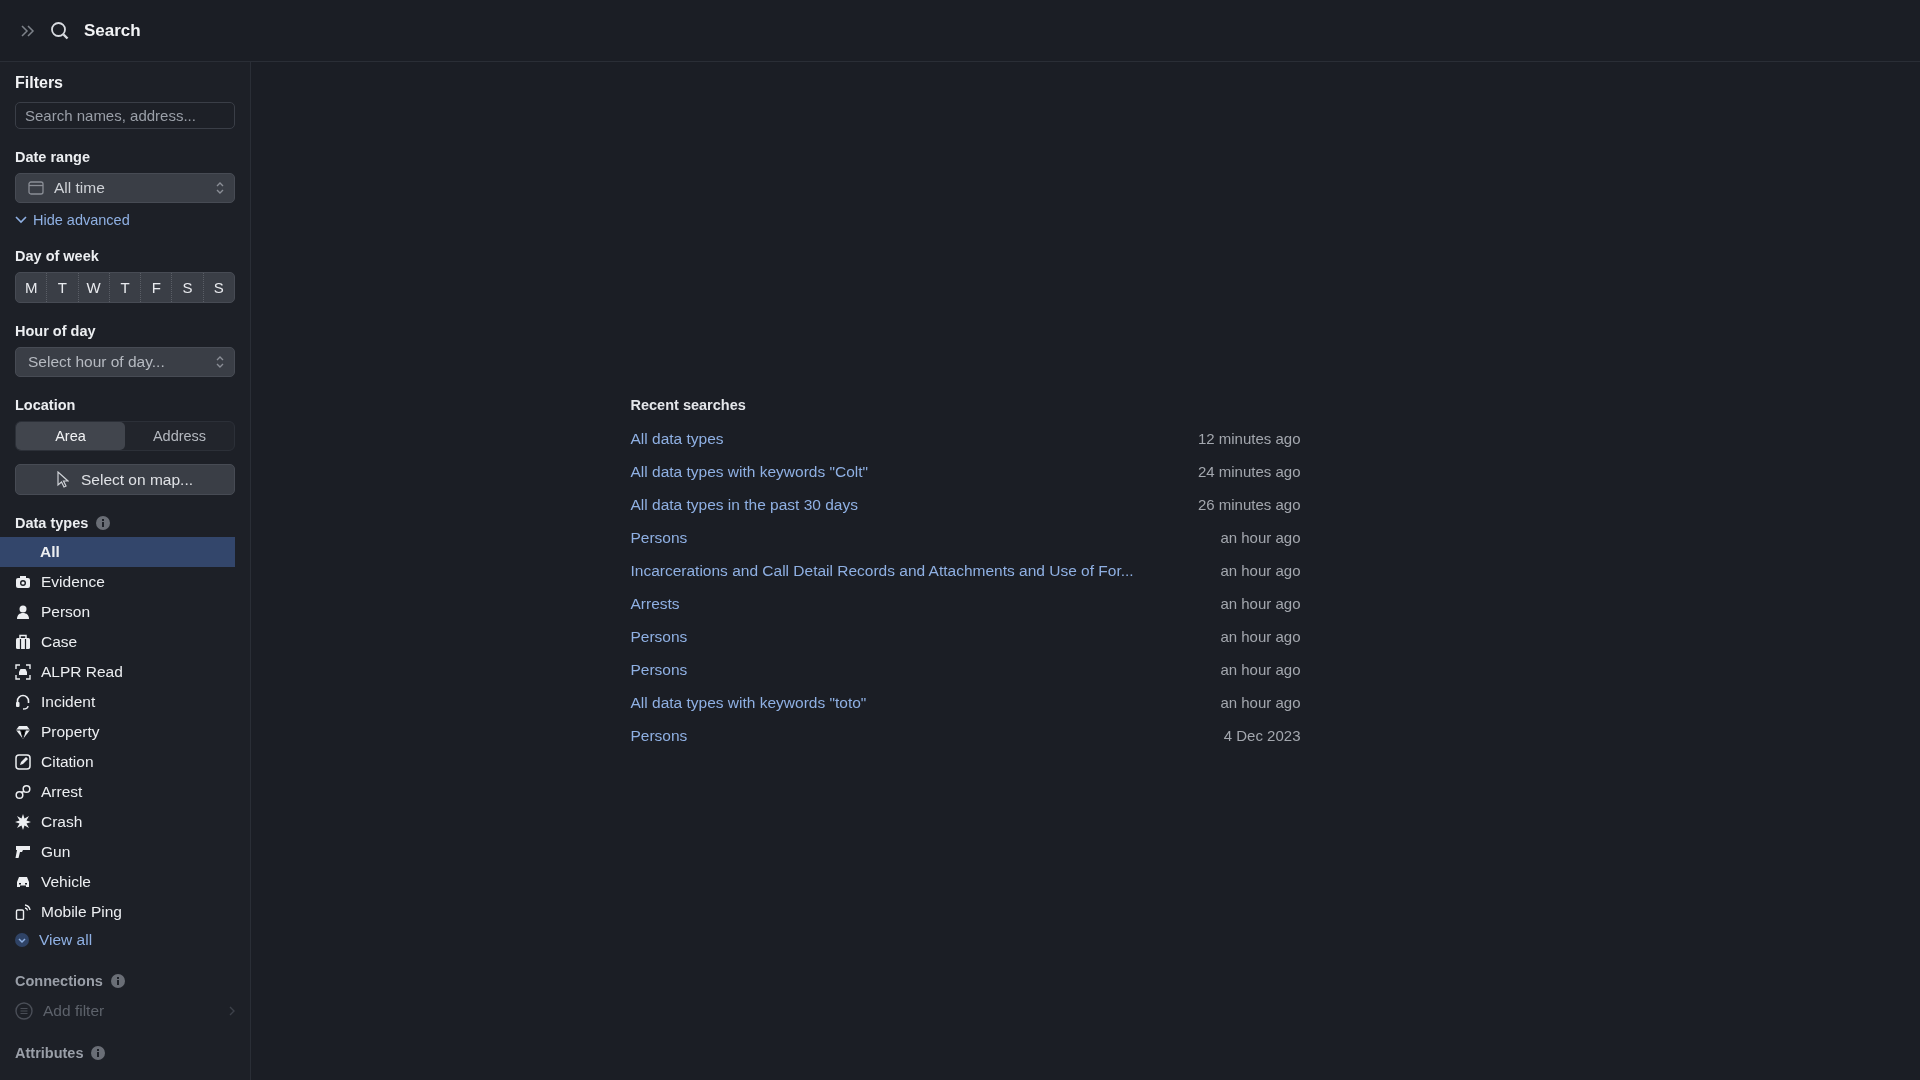 The width and height of the screenshot is (1920, 1080). Describe the element at coordinates (117, 642) in the screenshot. I see `data-type-item: Case` at that location.